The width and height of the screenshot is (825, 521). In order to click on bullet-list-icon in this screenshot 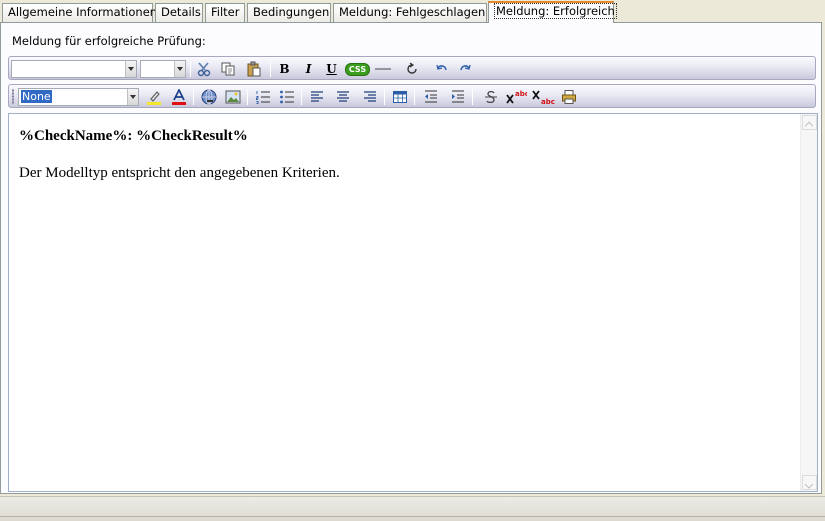, I will do `click(286, 97)`.